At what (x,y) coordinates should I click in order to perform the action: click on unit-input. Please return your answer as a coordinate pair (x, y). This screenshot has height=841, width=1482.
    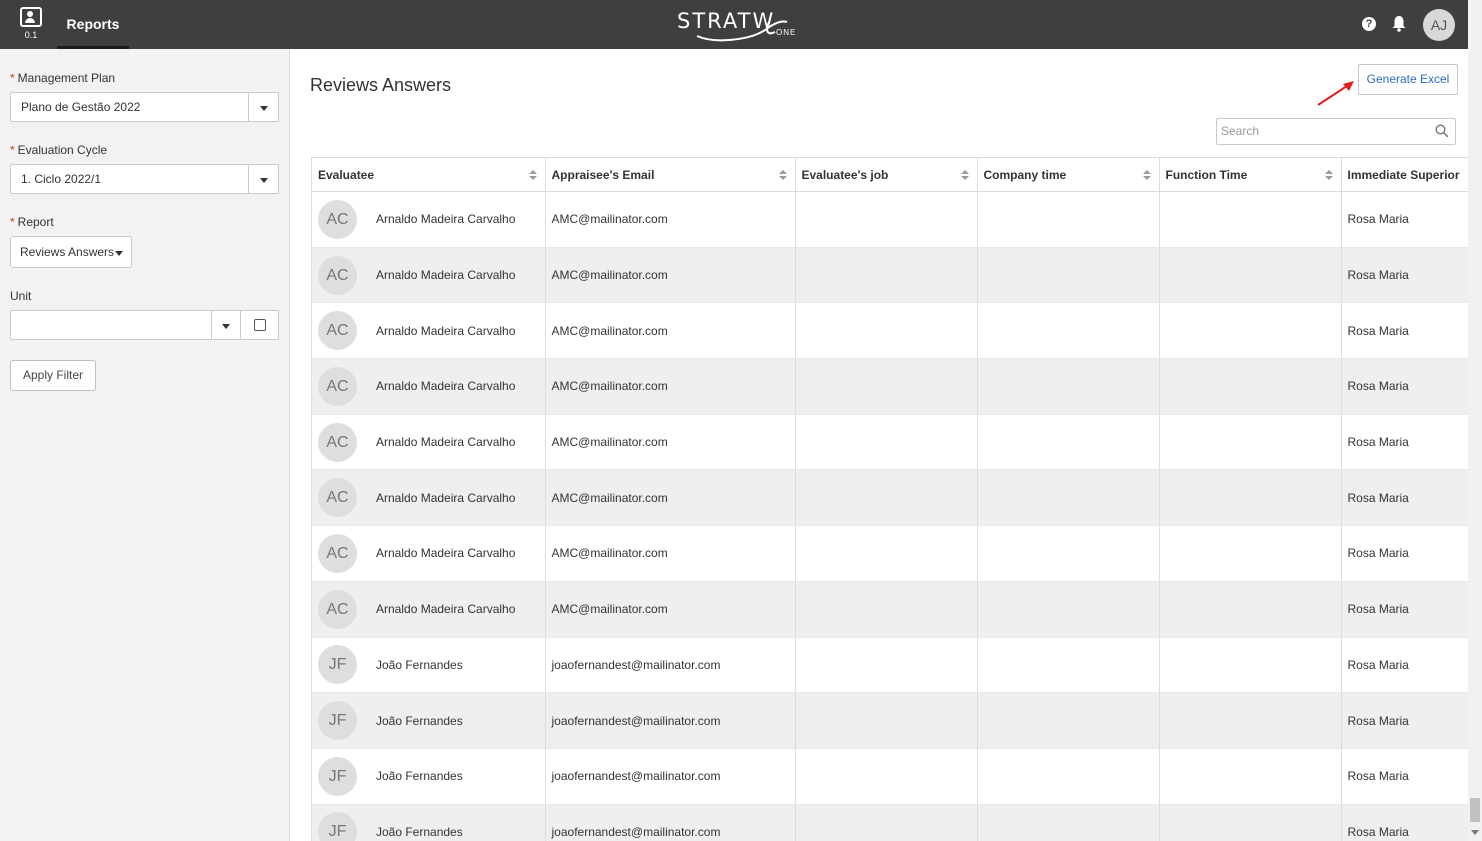
    Looking at the image, I should click on (111, 325).